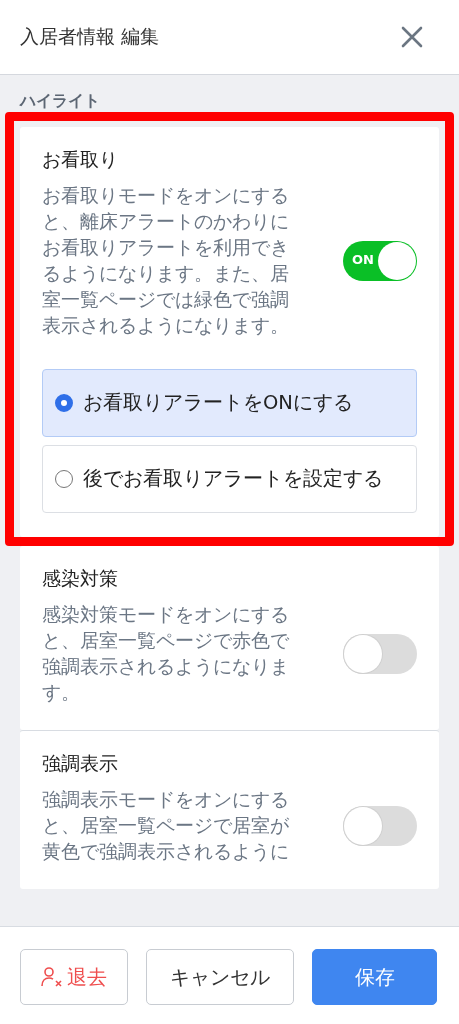 The image size is (459, 1024). What do you see at coordinates (412, 37) in the screenshot?
I see `close-icon` at bounding box center [412, 37].